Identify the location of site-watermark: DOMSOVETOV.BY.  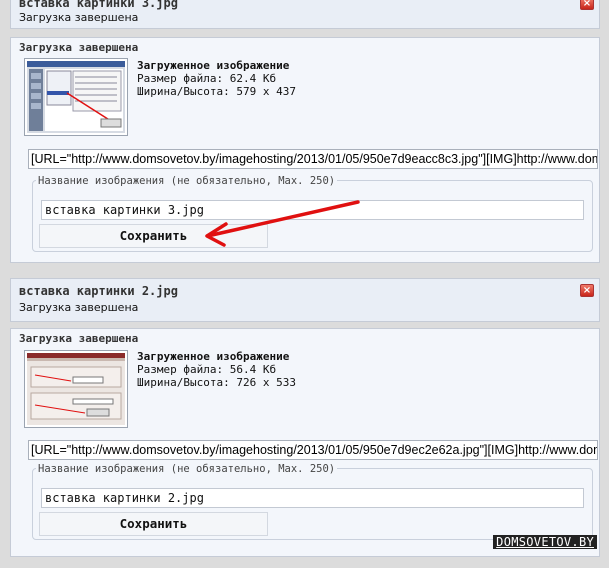
(545, 542).